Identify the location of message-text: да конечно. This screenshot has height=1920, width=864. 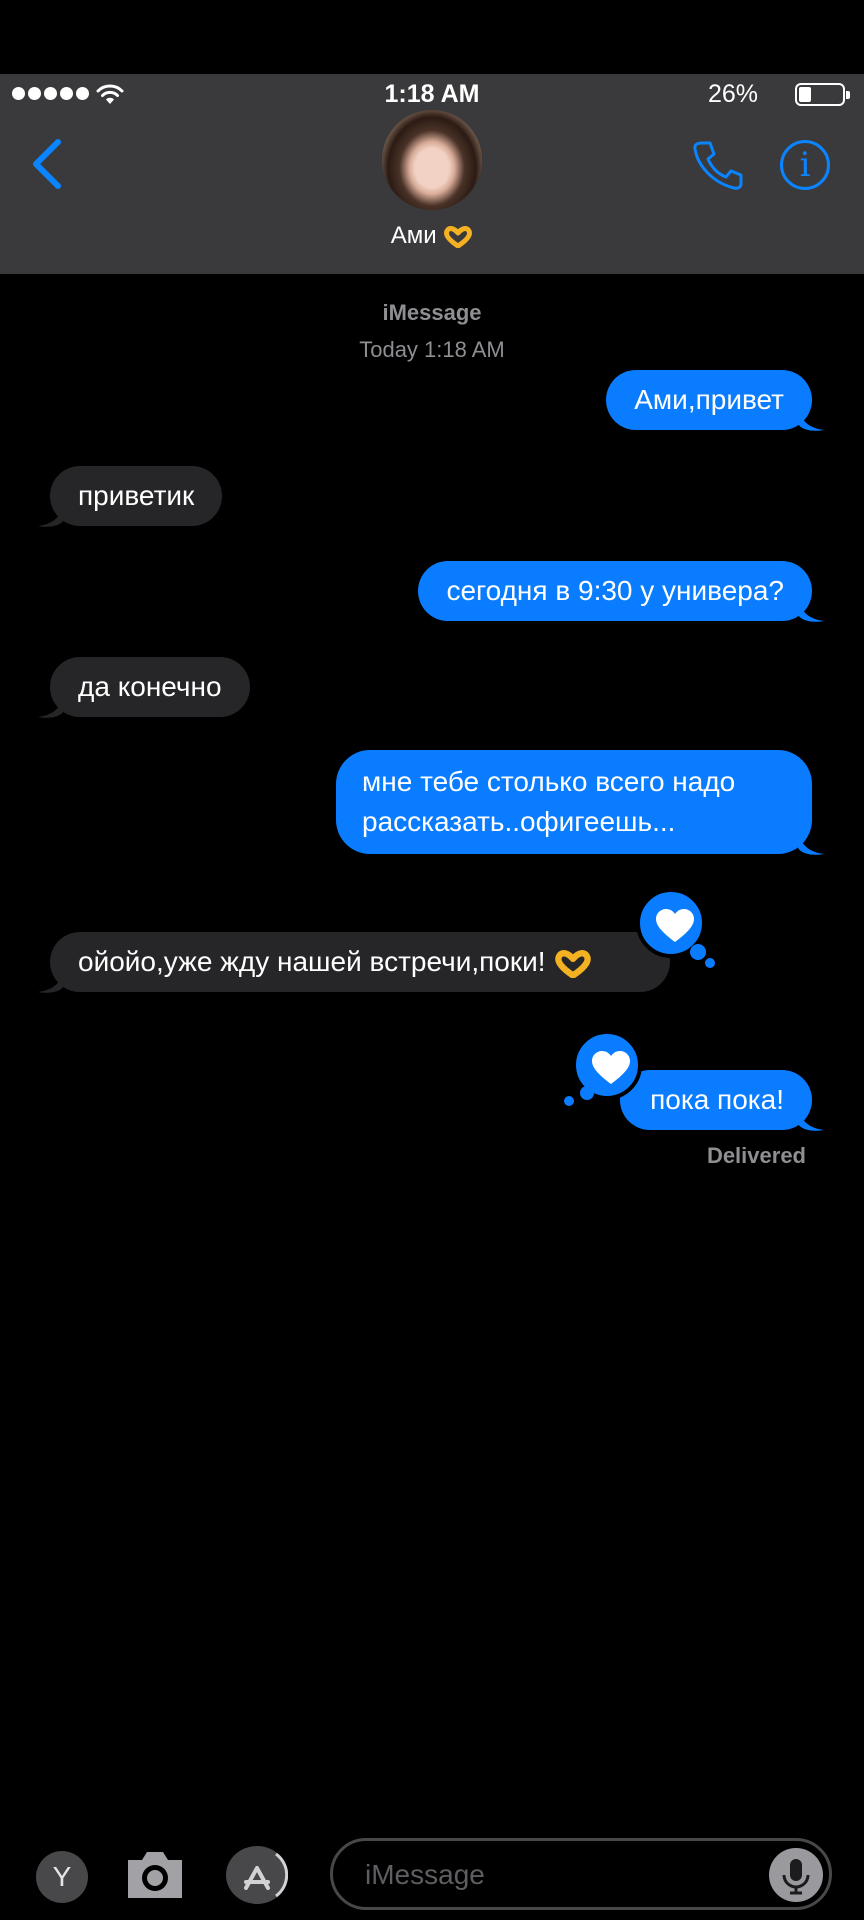
(150, 686).